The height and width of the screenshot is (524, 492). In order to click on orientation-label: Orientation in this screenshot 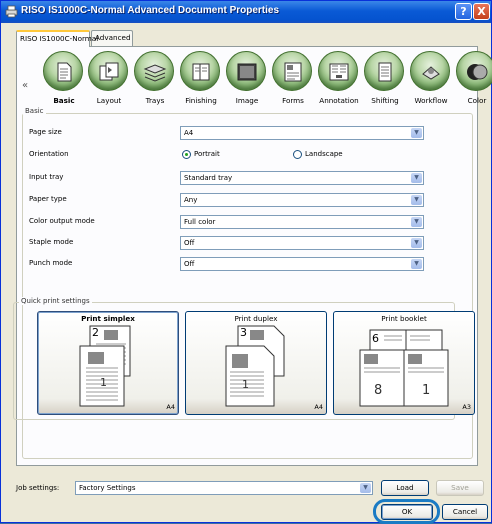, I will do `click(49, 154)`.